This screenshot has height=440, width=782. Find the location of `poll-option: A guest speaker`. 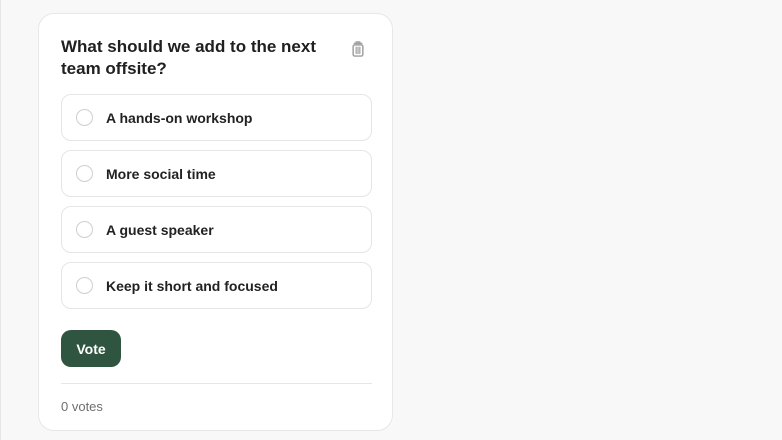

poll-option: A guest speaker is located at coordinates (216, 229).